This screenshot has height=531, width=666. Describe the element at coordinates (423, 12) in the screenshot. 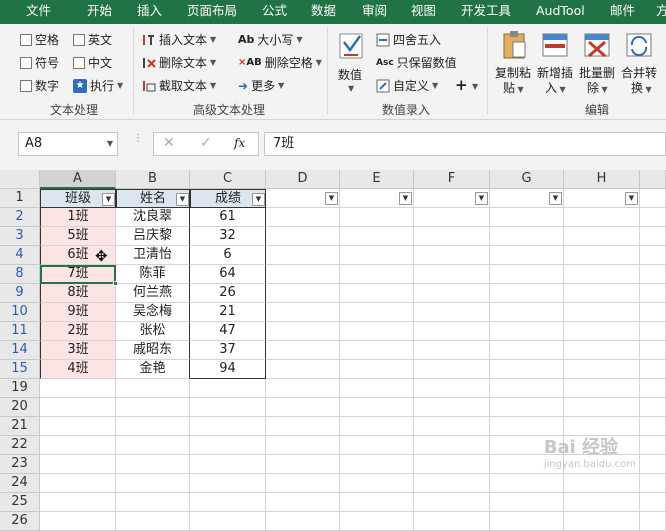

I see `menu-view: 视图` at that location.